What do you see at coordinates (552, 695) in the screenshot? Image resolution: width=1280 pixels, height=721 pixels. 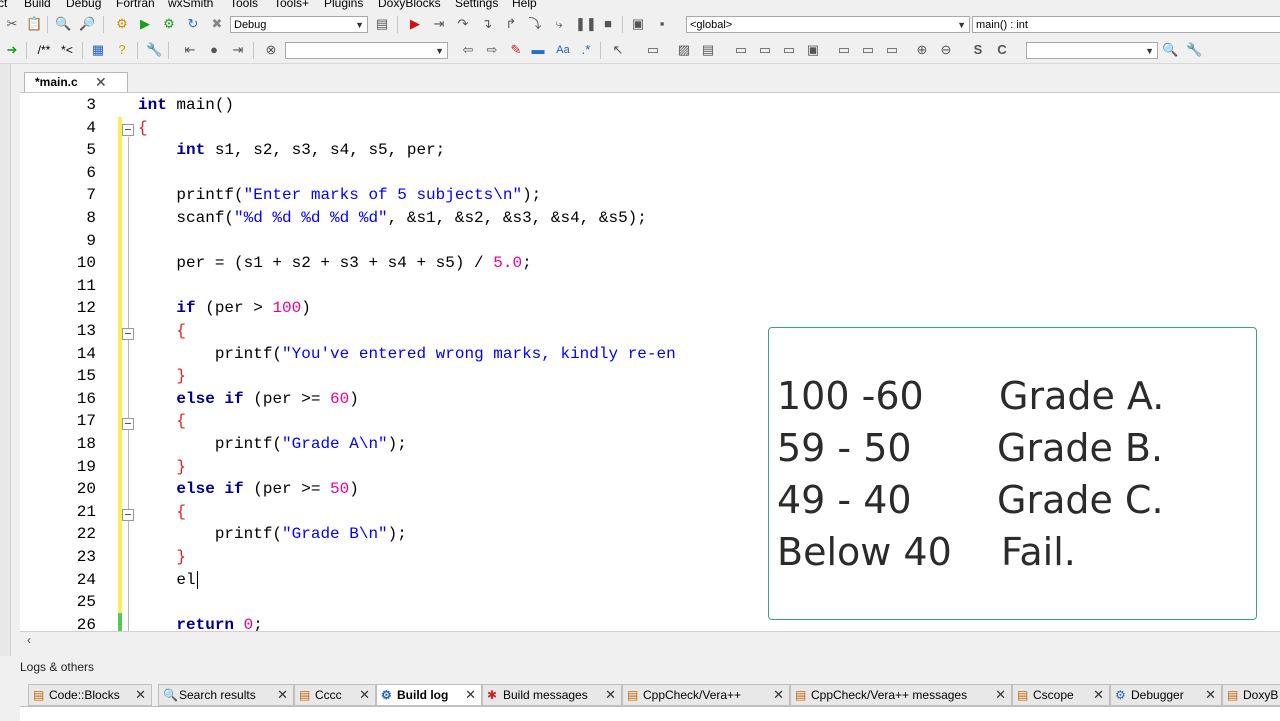 I see `tab-build-messages: ✱ Build messages ✕` at bounding box center [552, 695].